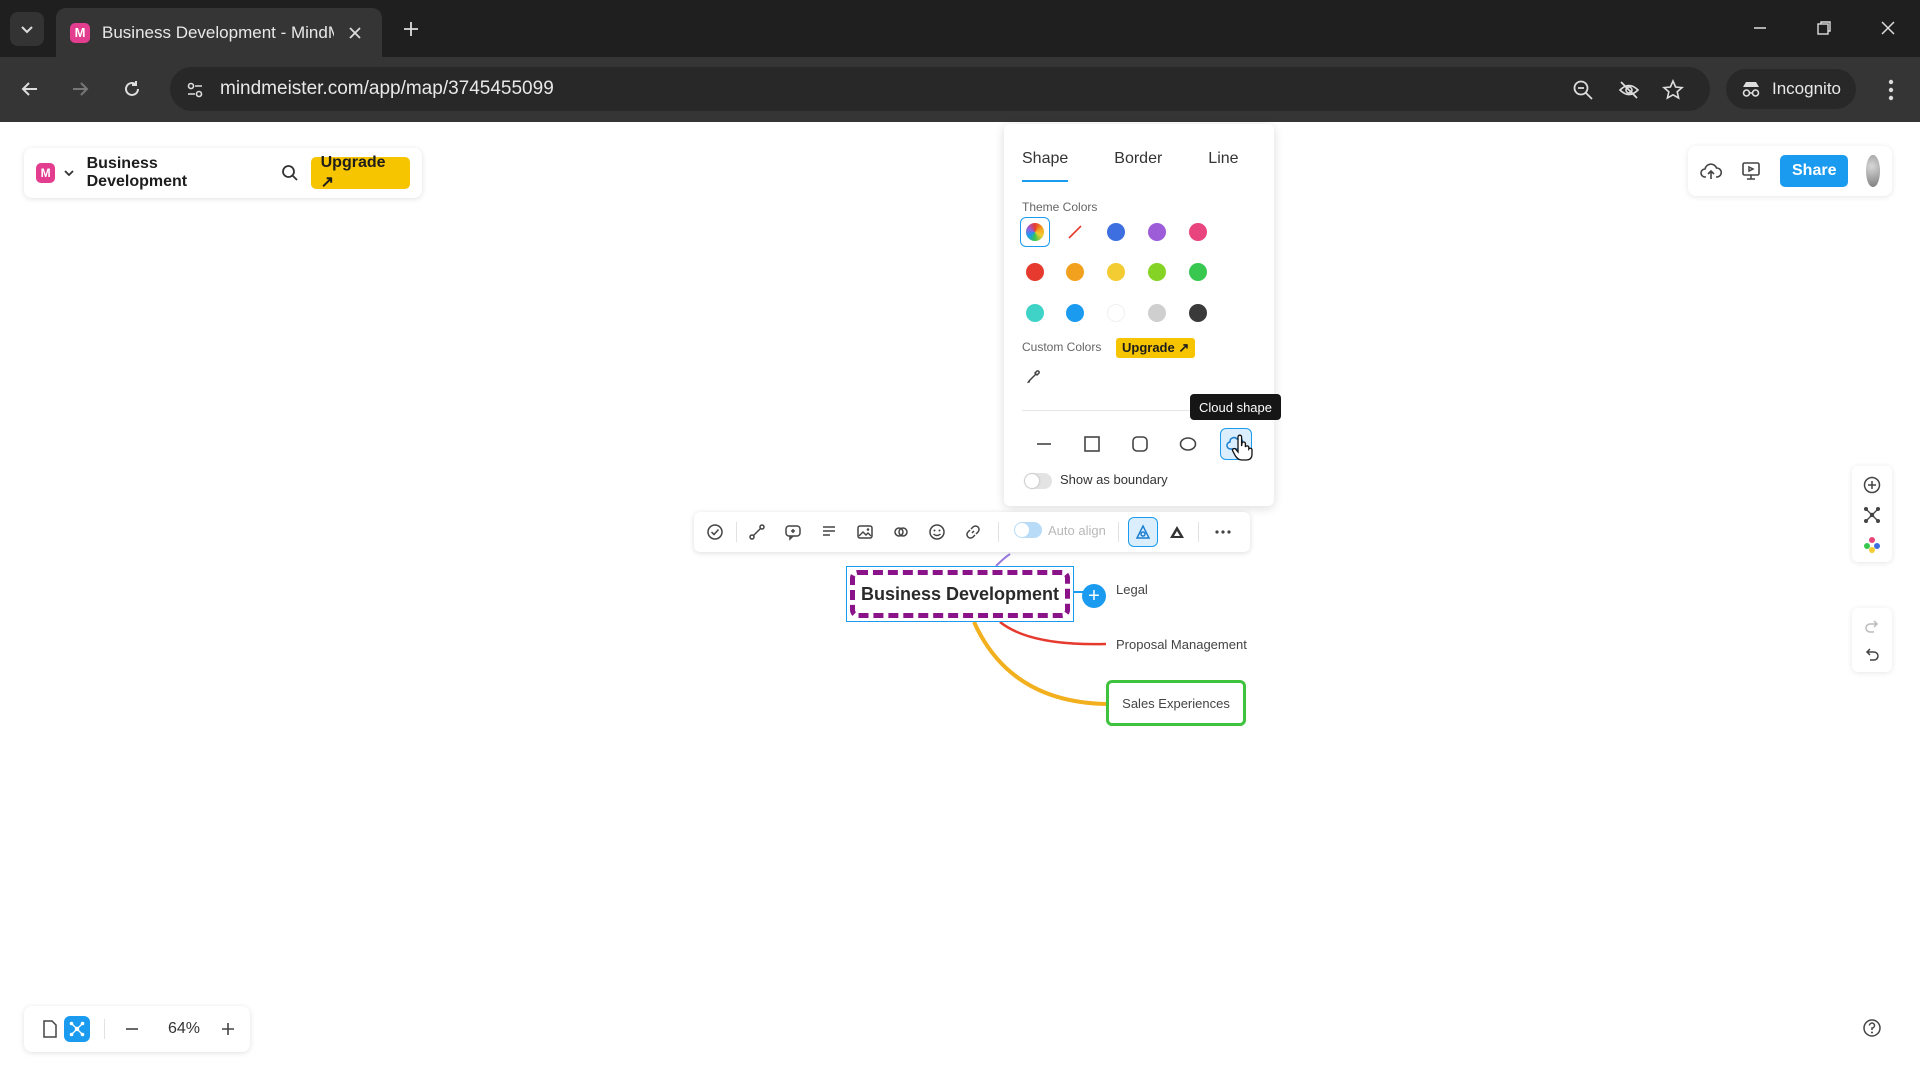 This screenshot has height=1080, width=1920. I want to click on restore-button, so click(1824, 28).